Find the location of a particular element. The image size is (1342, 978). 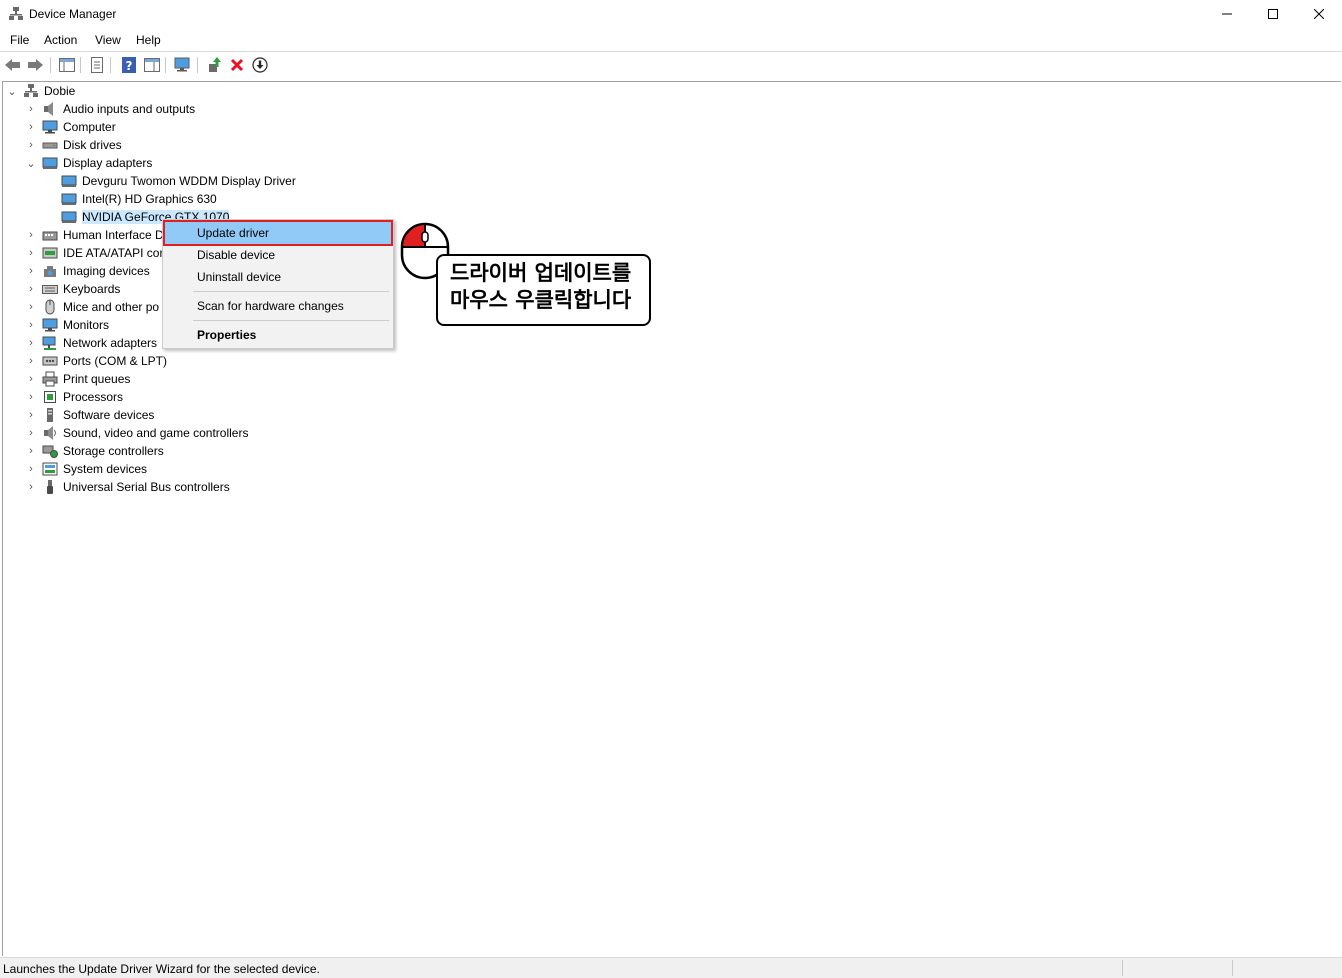

tree-category: › System devices is located at coordinates (85, 469).